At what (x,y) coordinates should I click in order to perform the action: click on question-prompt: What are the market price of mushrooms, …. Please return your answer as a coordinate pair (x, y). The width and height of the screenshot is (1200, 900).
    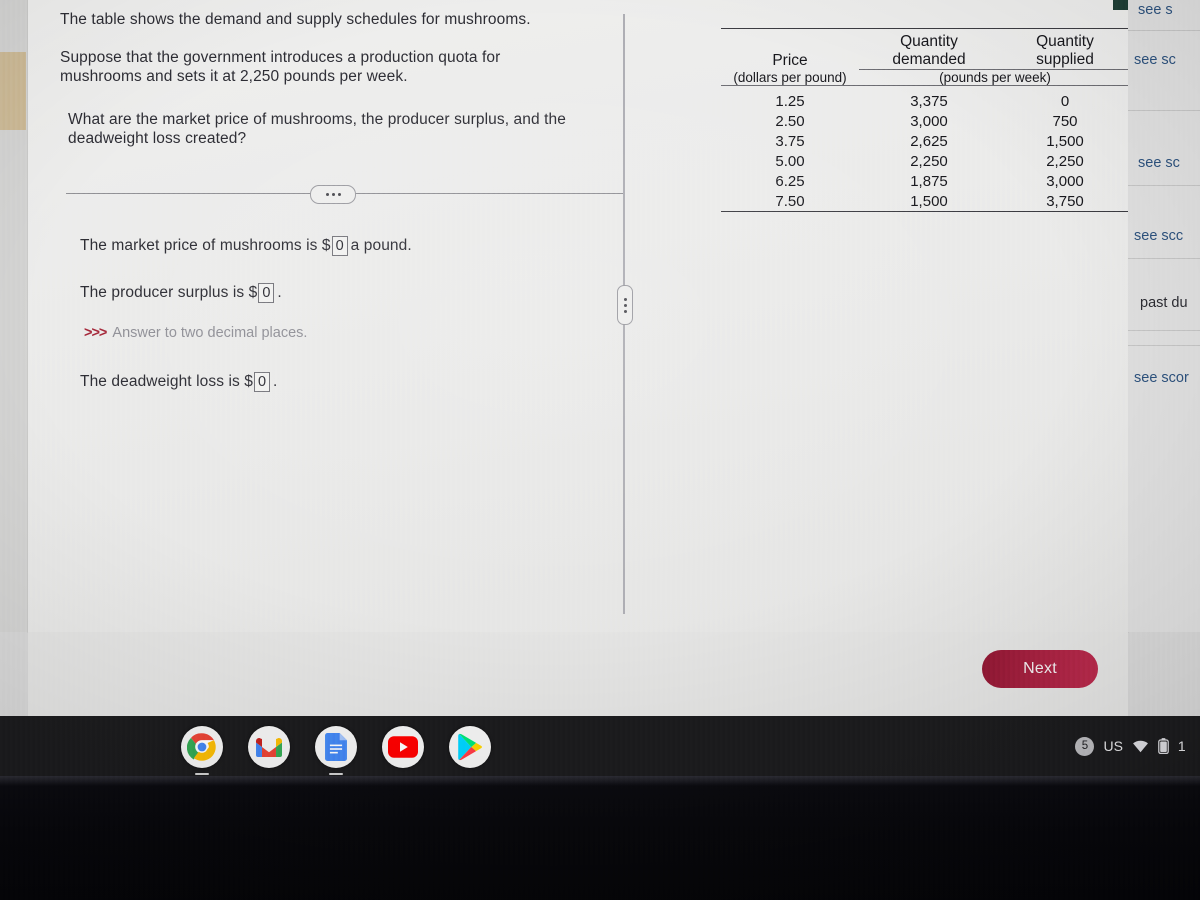
    Looking at the image, I should click on (317, 129).